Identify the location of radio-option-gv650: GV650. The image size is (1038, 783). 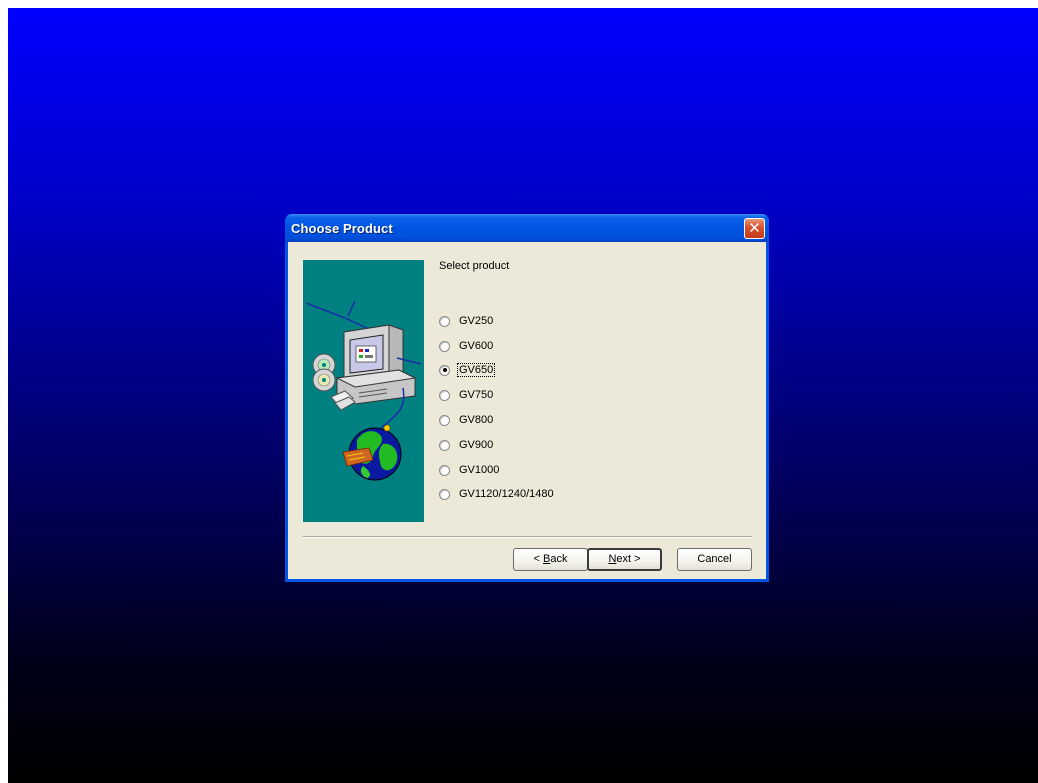
(467, 370).